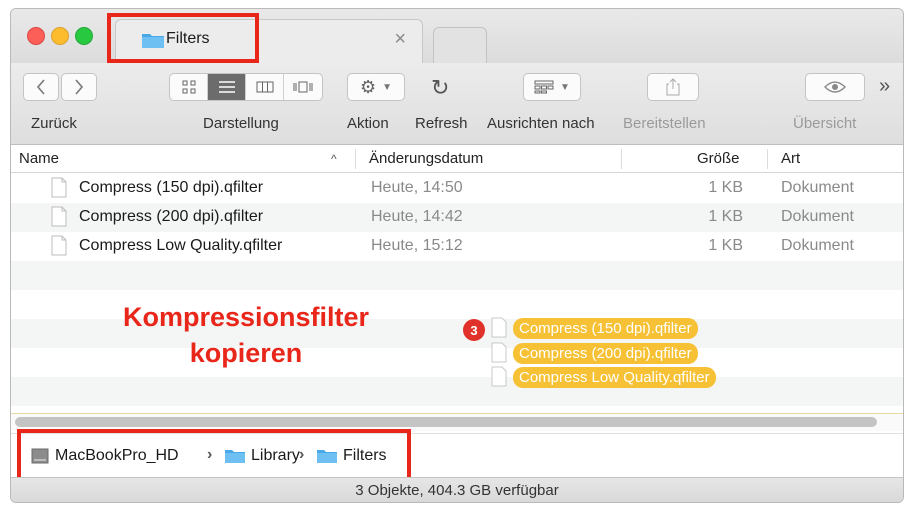 The height and width of the screenshot is (507, 912). Describe the element at coordinates (189, 87) in the screenshot. I see `icon-view-icon` at that location.